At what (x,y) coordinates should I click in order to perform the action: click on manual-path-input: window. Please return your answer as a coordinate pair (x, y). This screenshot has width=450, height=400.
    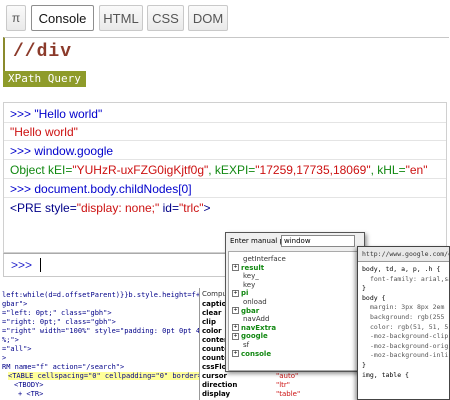
    Looking at the image, I should click on (318, 241).